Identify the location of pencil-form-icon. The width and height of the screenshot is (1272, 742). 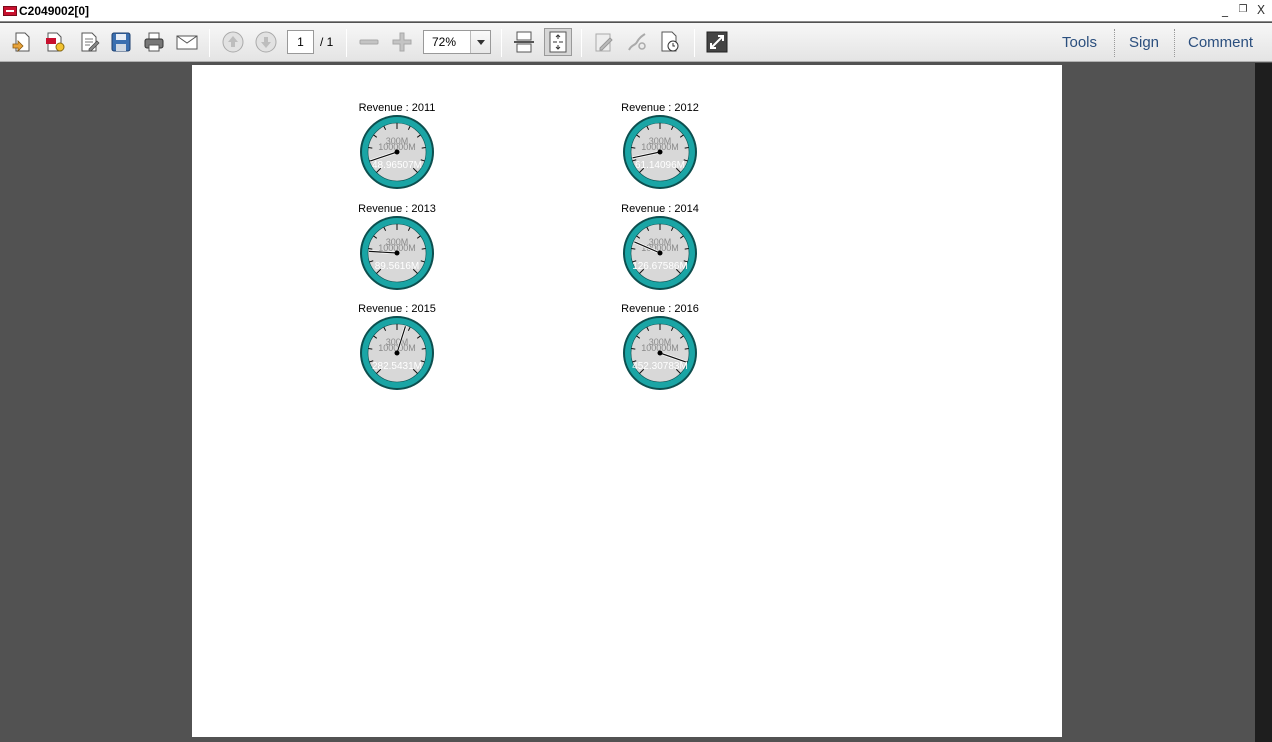
(604, 42).